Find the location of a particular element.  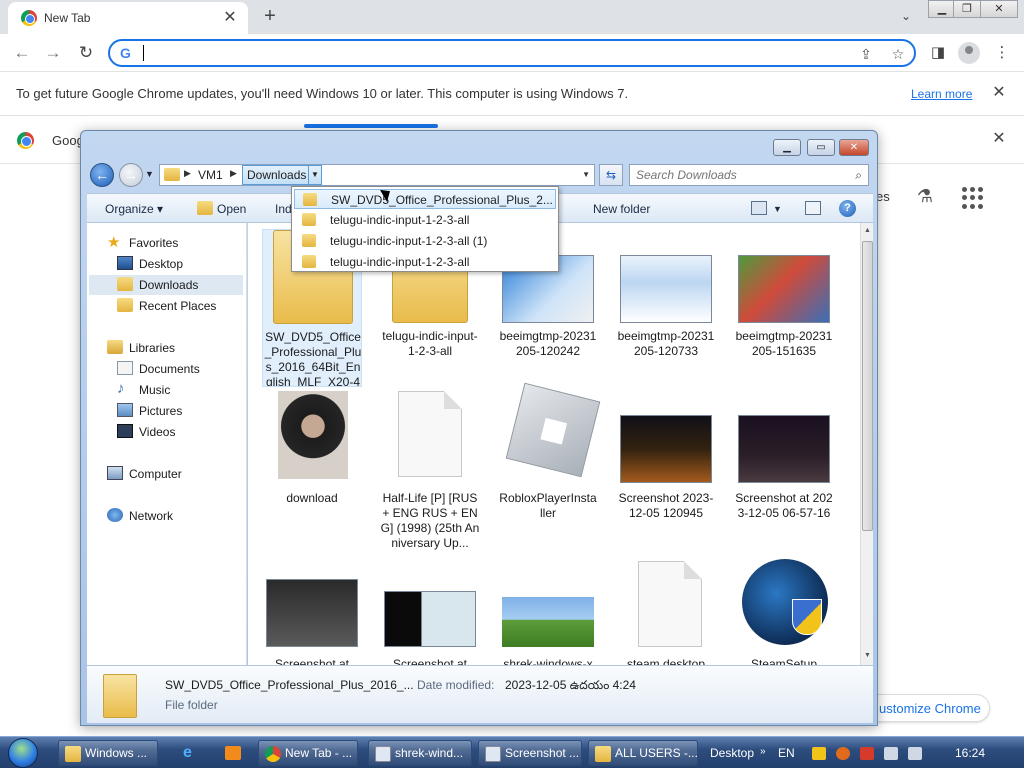

nav-computer: Computer is located at coordinates (172, 474).